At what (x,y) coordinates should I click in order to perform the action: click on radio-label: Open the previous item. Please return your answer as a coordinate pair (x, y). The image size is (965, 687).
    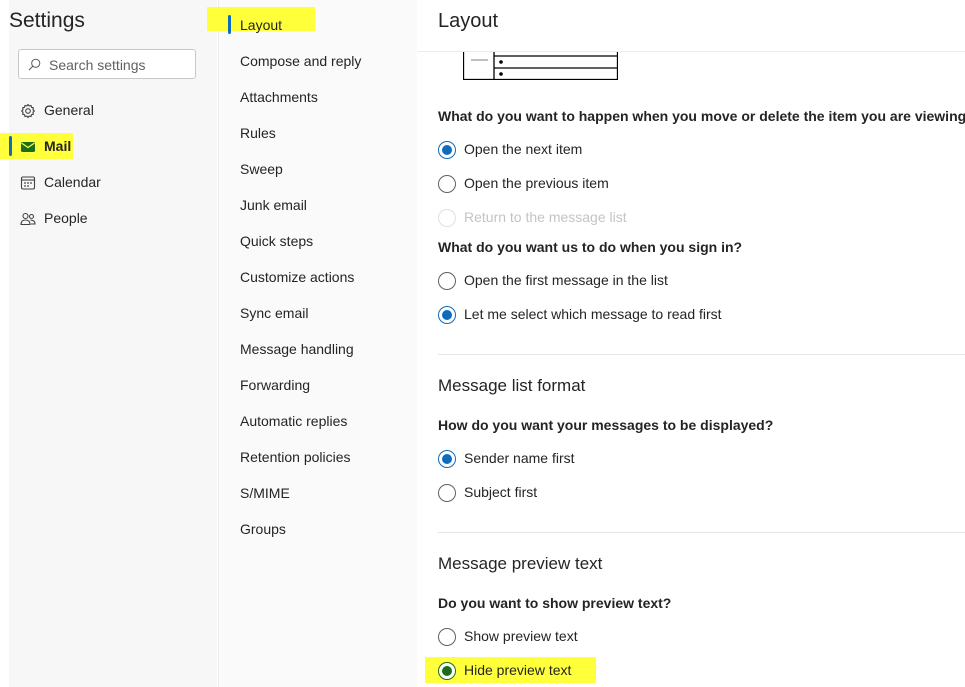
    Looking at the image, I should click on (536, 183).